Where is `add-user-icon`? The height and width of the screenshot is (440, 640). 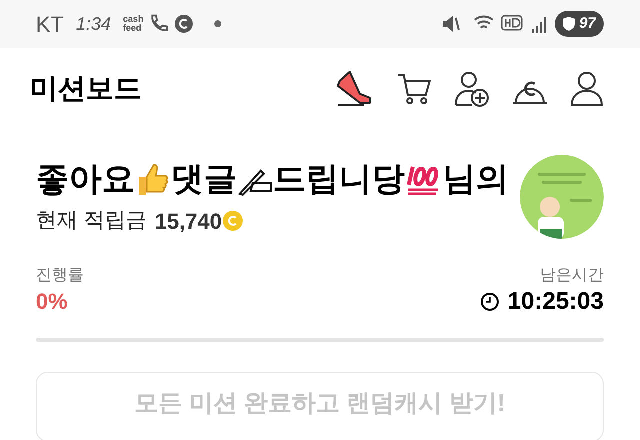 add-user-icon is located at coordinates (472, 89).